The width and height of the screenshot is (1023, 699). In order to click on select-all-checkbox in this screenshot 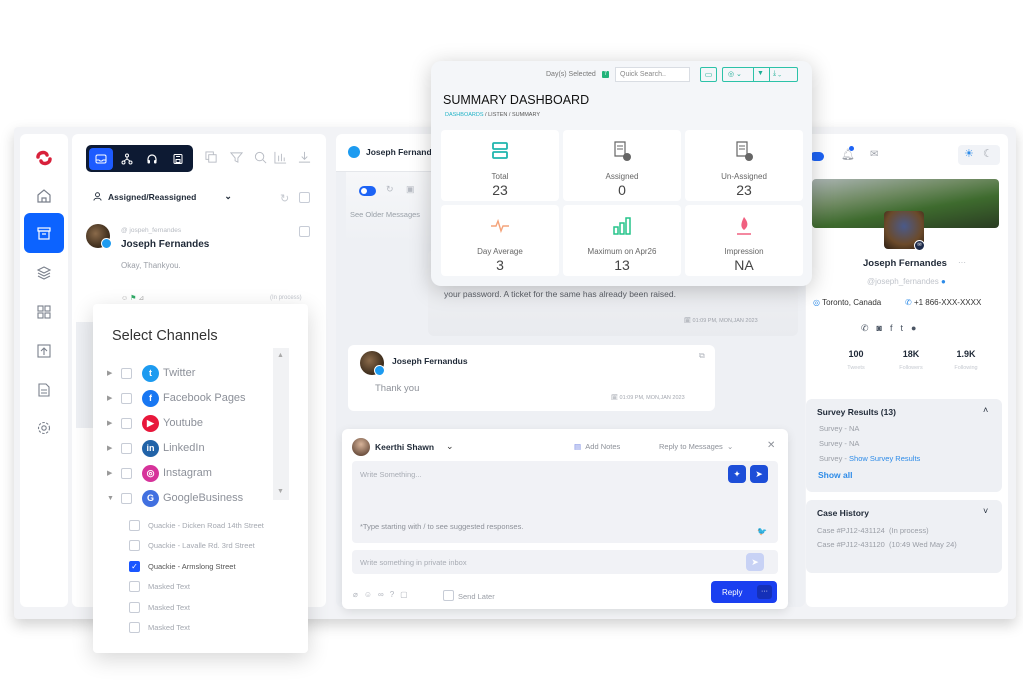, I will do `click(304, 197)`.